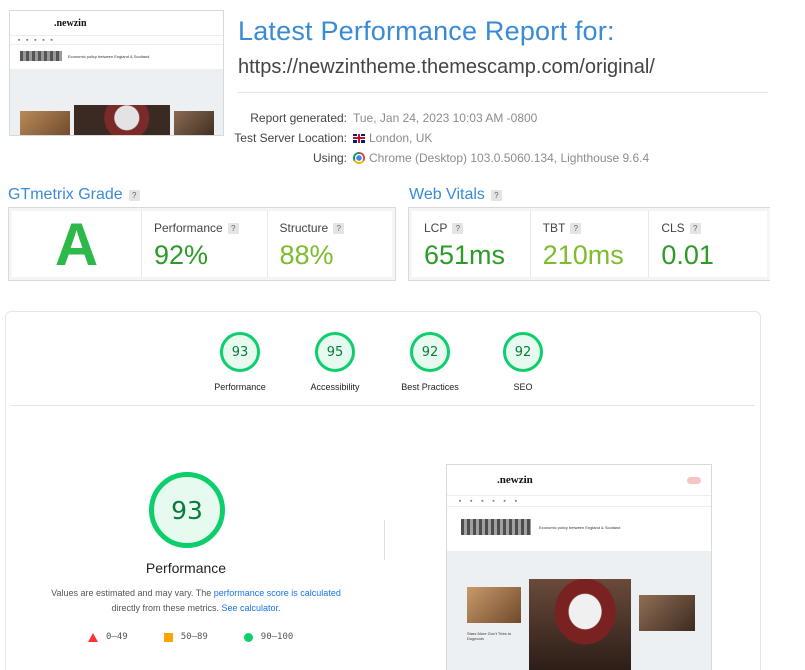 This screenshot has height=670, width=805. I want to click on desc-text: directly from these metrics., so click(166, 608).